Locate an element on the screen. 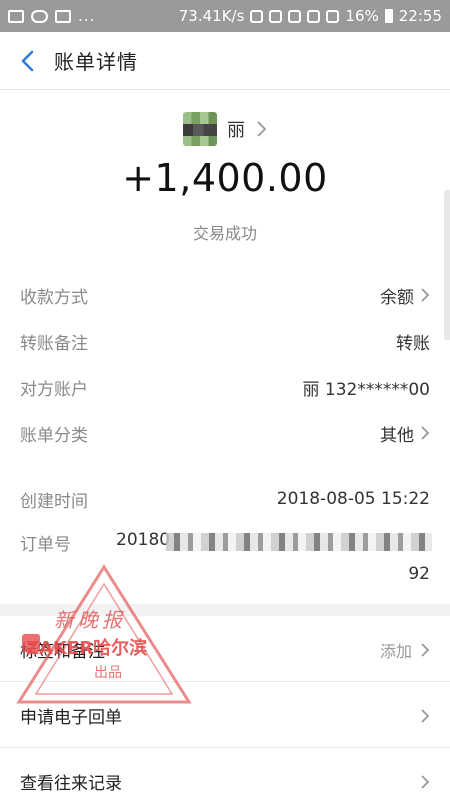 The height and width of the screenshot is (800, 450). nfc-icon is located at coordinates (257, 16).